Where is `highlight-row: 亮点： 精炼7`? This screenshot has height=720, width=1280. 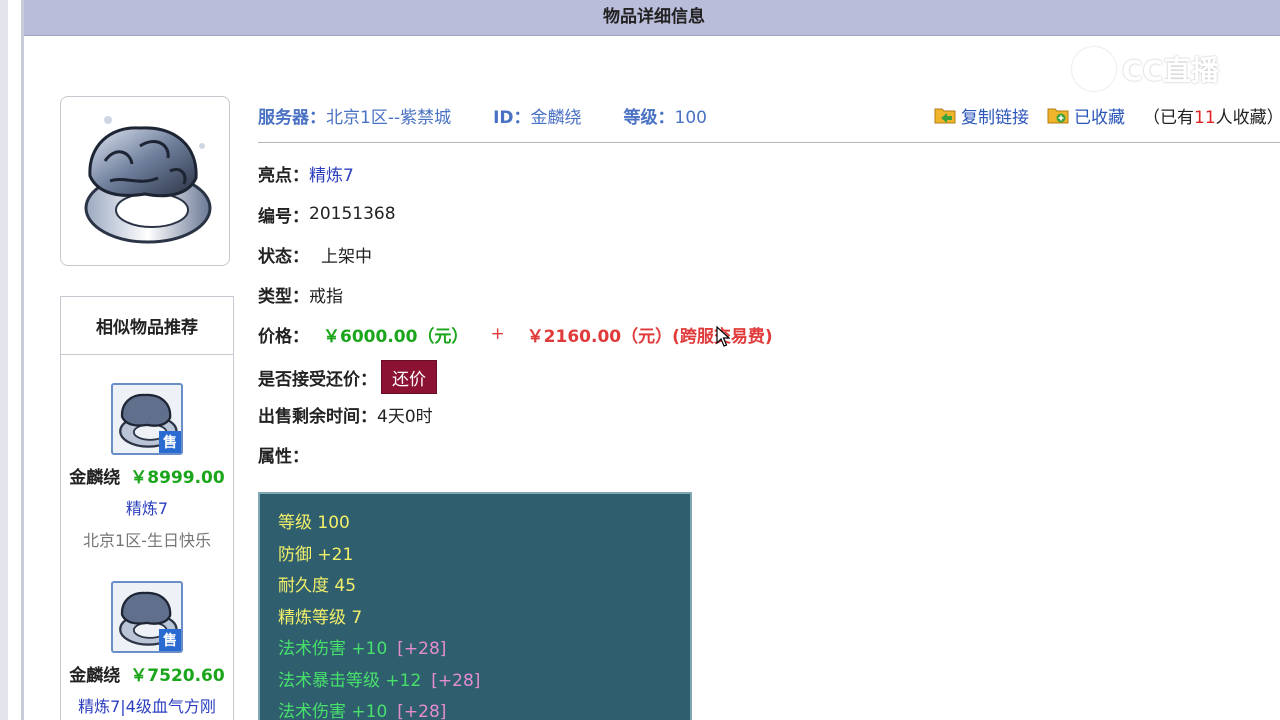 highlight-row: 亮点： 精炼7 is located at coordinates (306, 173).